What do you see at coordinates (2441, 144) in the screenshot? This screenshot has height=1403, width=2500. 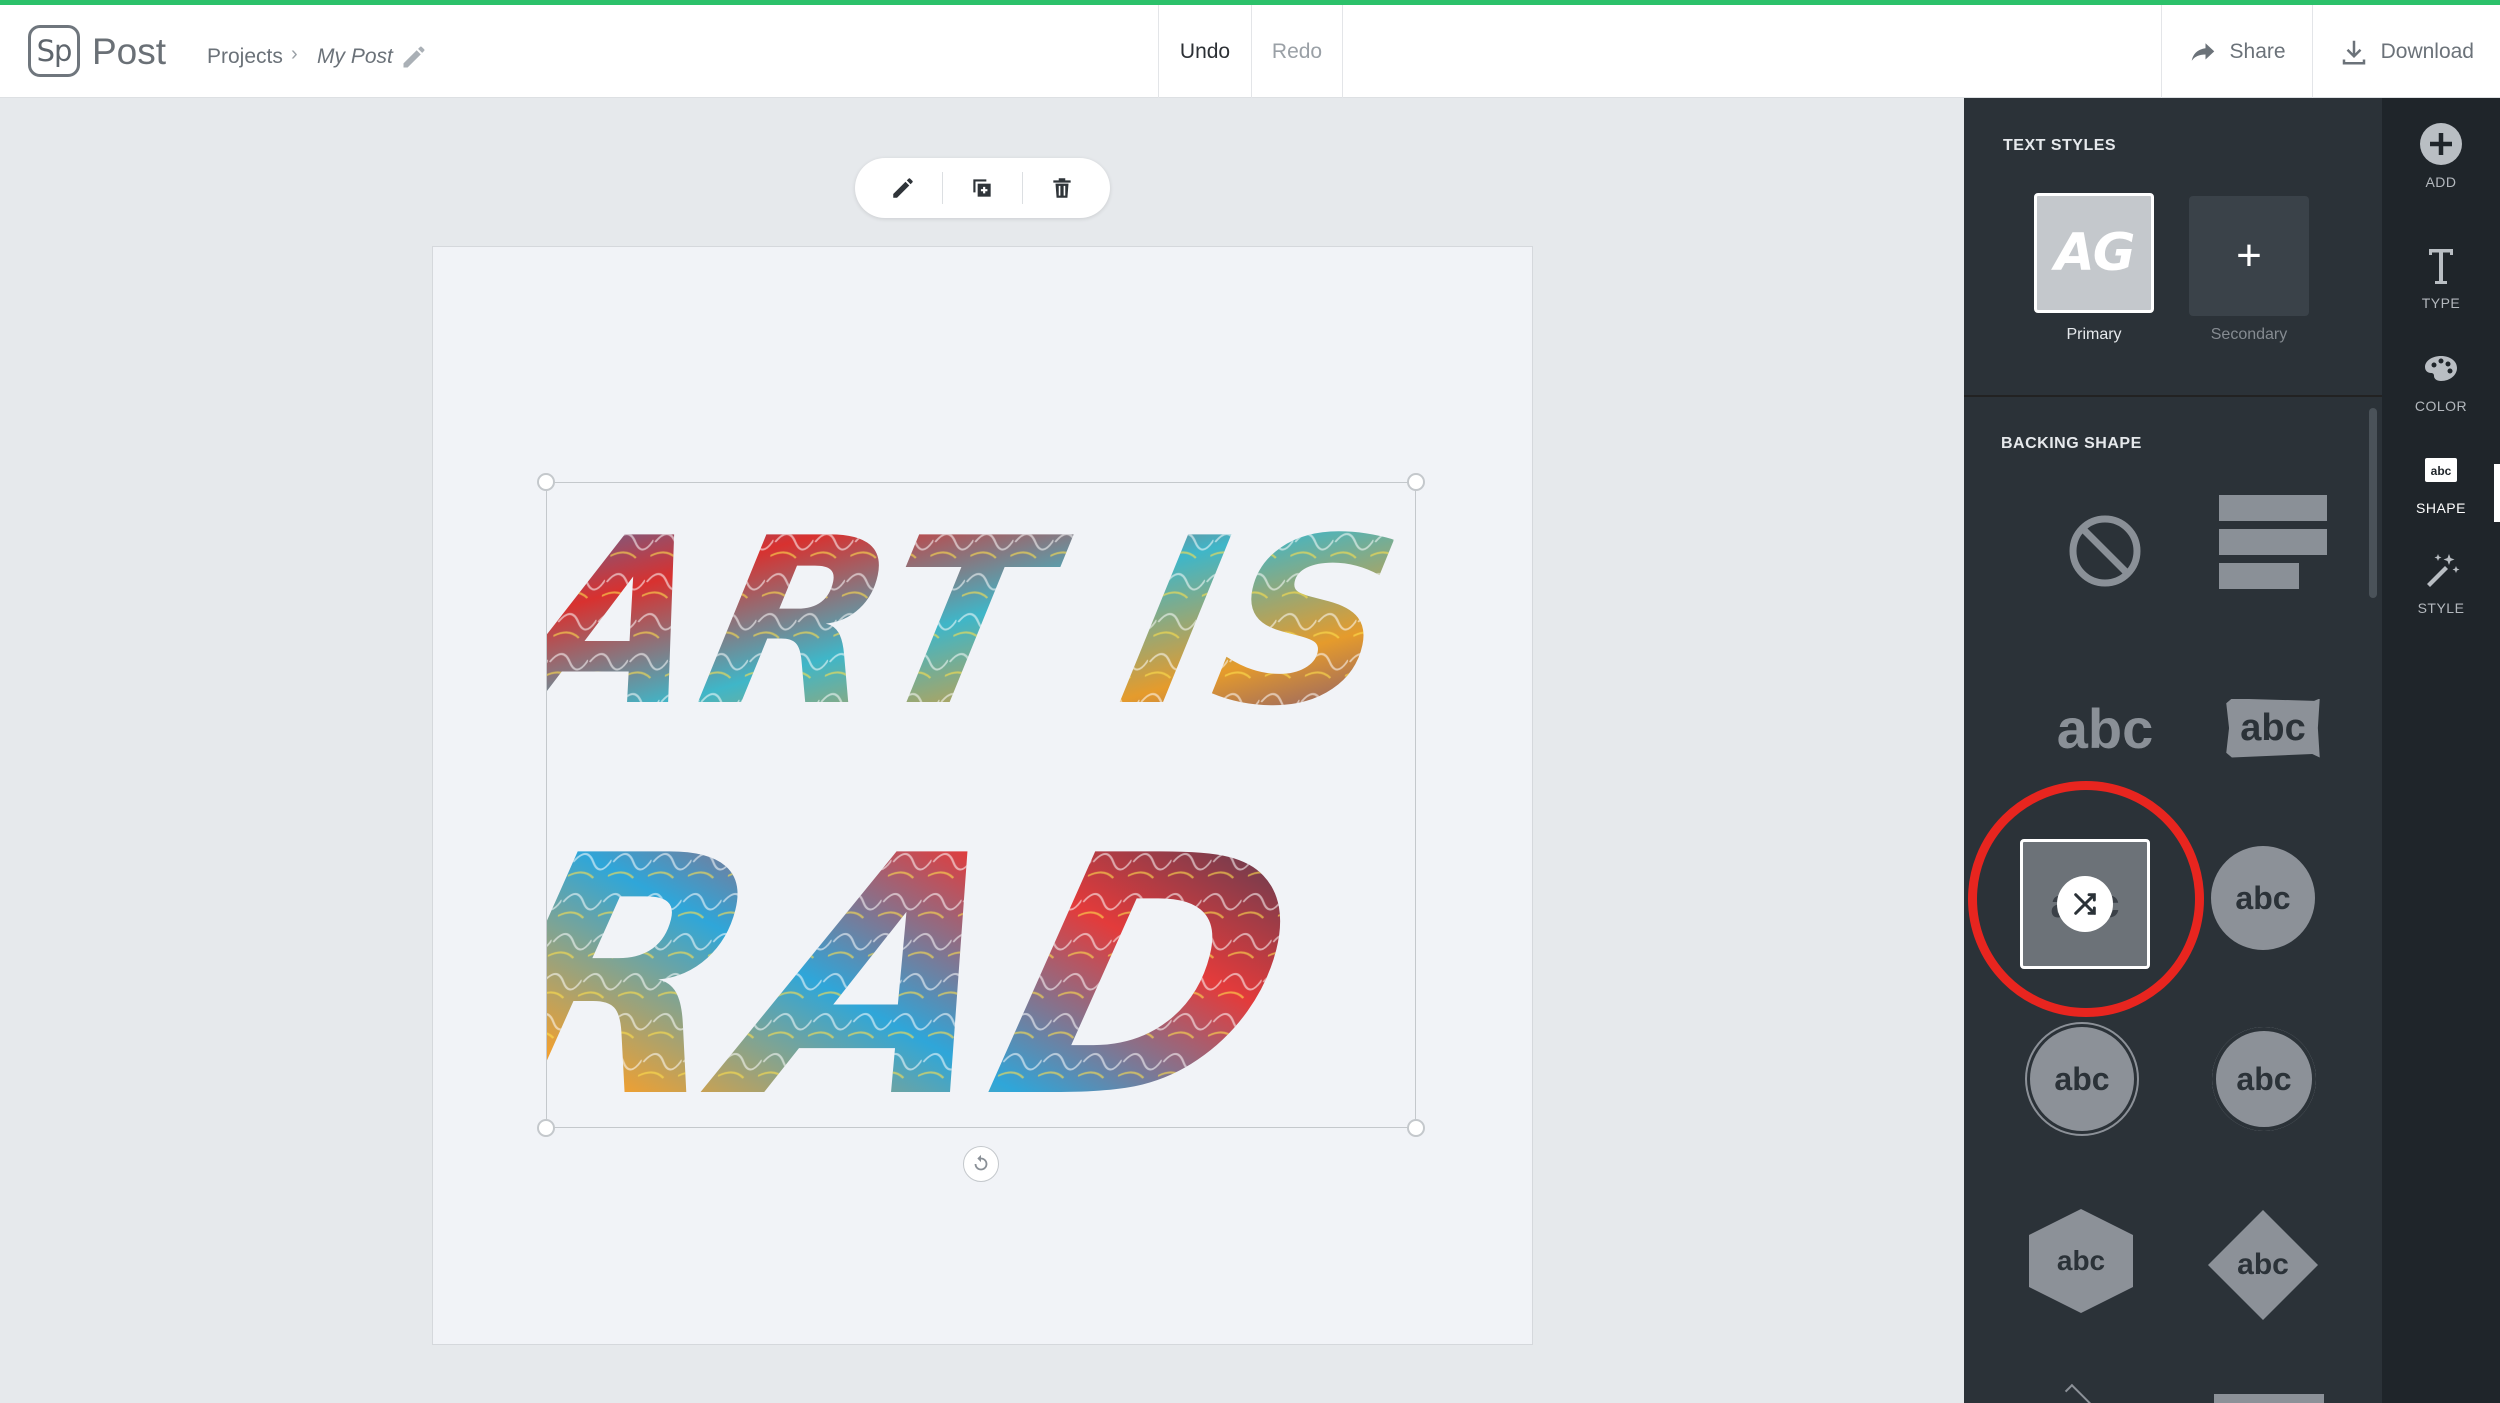 I see `plus-circle-icon` at bounding box center [2441, 144].